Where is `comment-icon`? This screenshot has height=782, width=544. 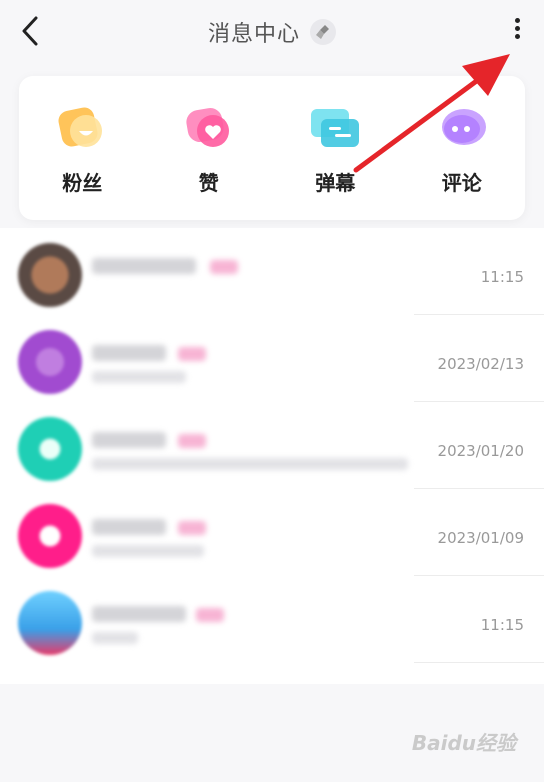
comment-icon is located at coordinates (462, 129).